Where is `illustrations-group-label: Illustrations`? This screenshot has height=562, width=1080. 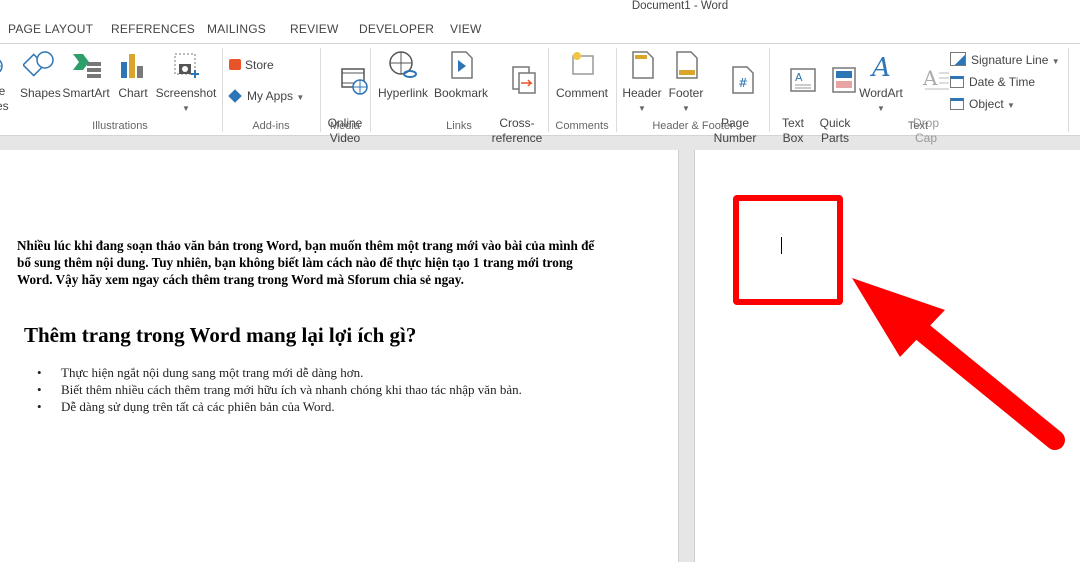
illustrations-group-label: Illustrations is located at coordinates (120, 126).